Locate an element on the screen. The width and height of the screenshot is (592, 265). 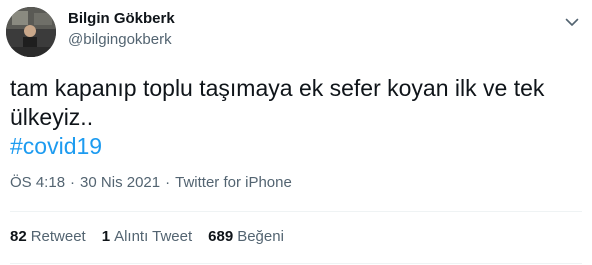
user-handle: @bilgingokberk is located at coordinates (120, 40).